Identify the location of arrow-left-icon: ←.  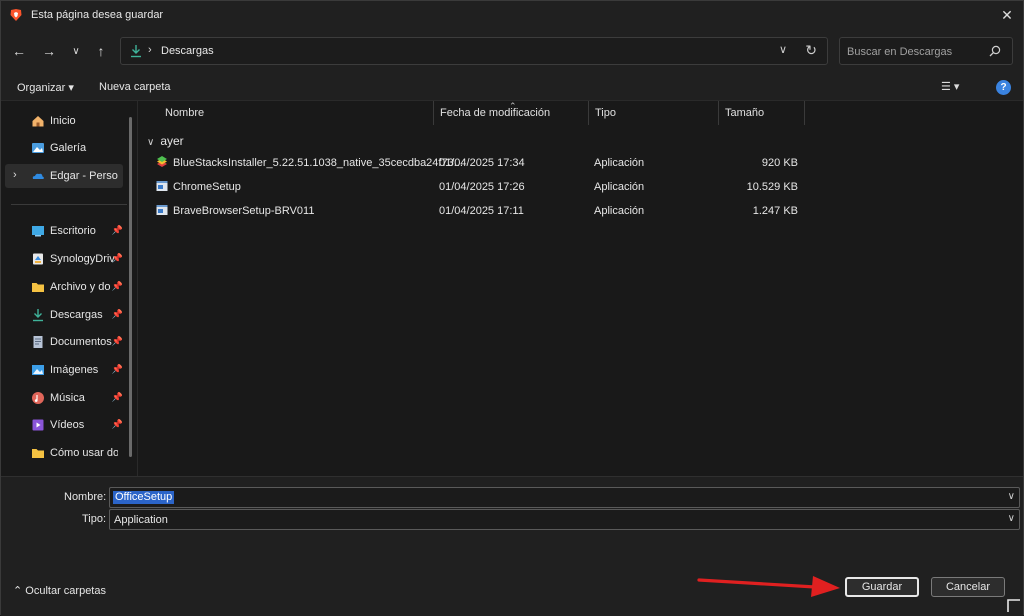
(19, 51).